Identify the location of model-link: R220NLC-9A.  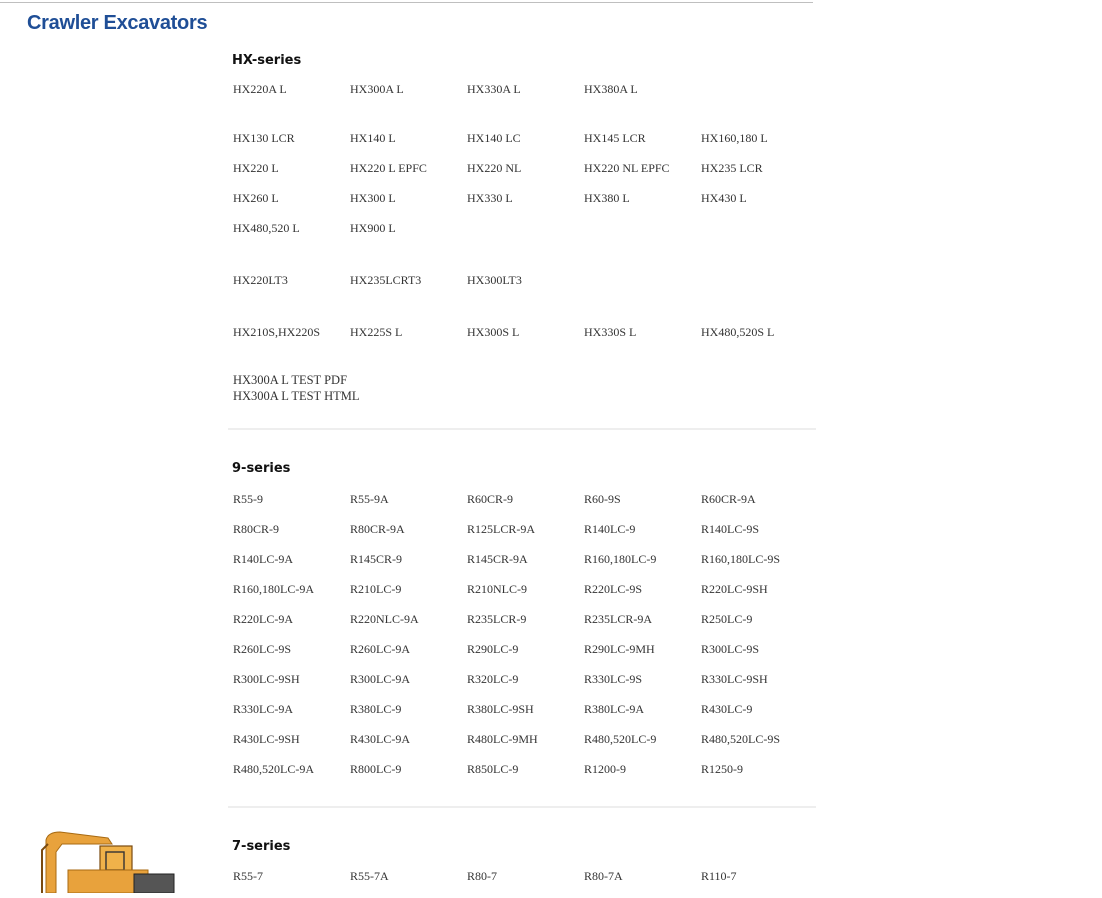
(384, 619).